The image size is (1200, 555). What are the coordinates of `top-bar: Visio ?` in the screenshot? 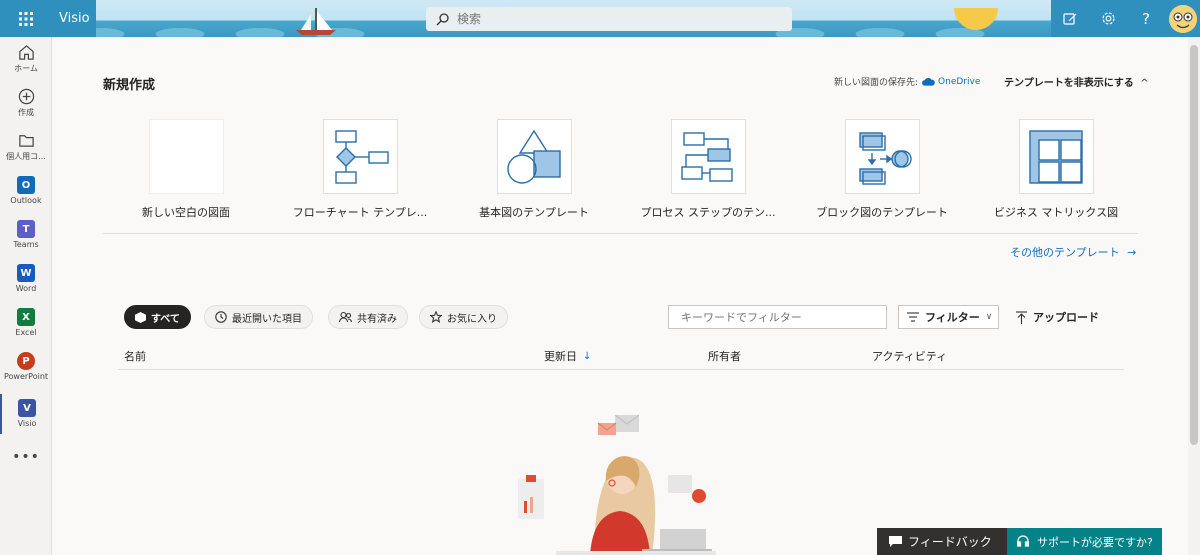 It's located at (600, 18).